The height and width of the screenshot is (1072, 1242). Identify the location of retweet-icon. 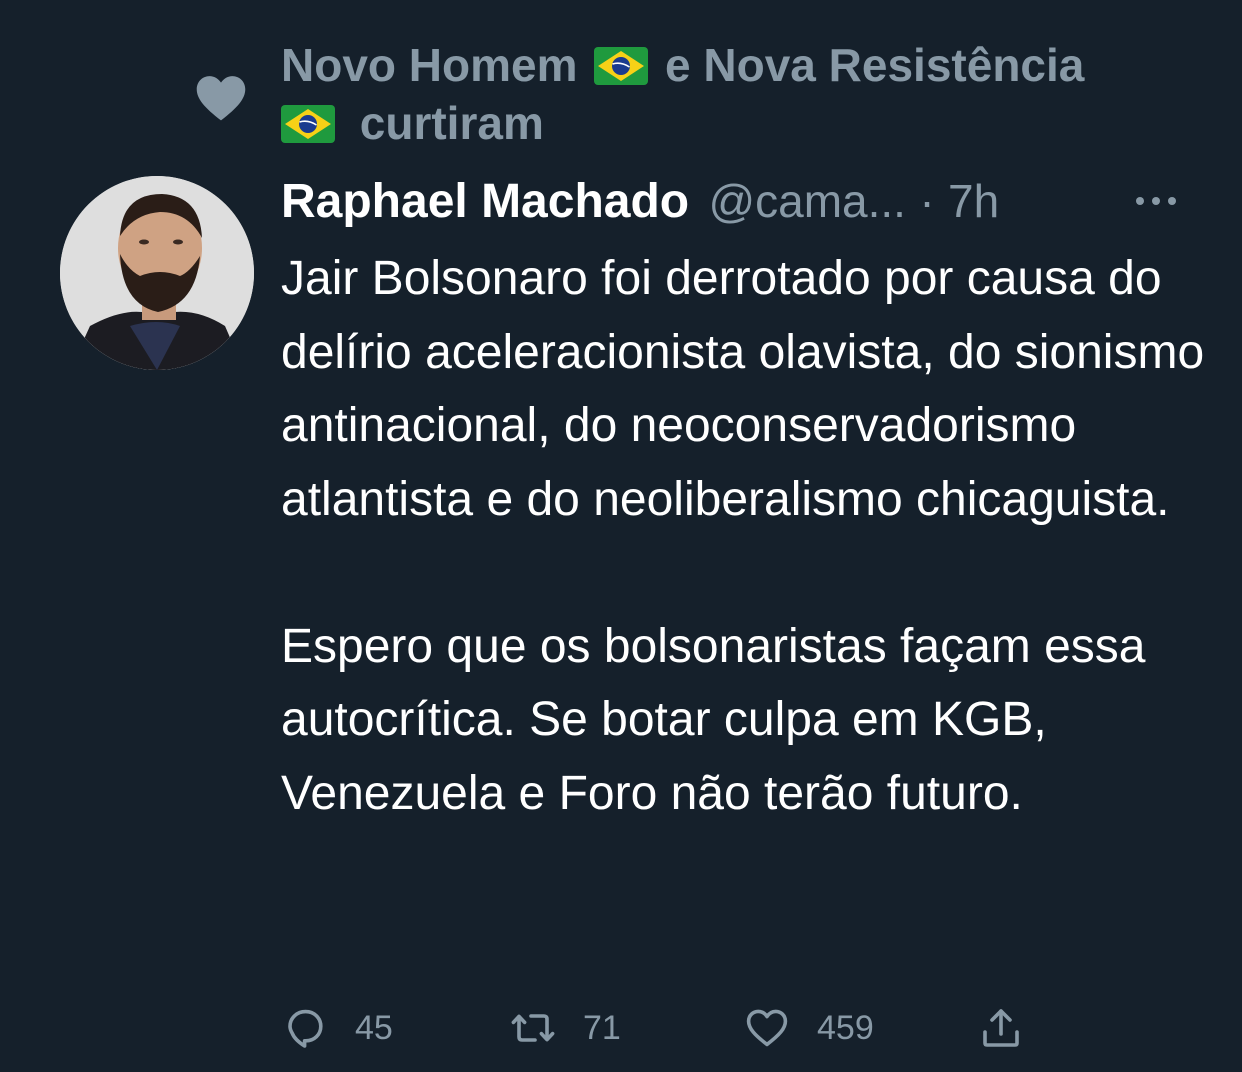
(533, 1028).